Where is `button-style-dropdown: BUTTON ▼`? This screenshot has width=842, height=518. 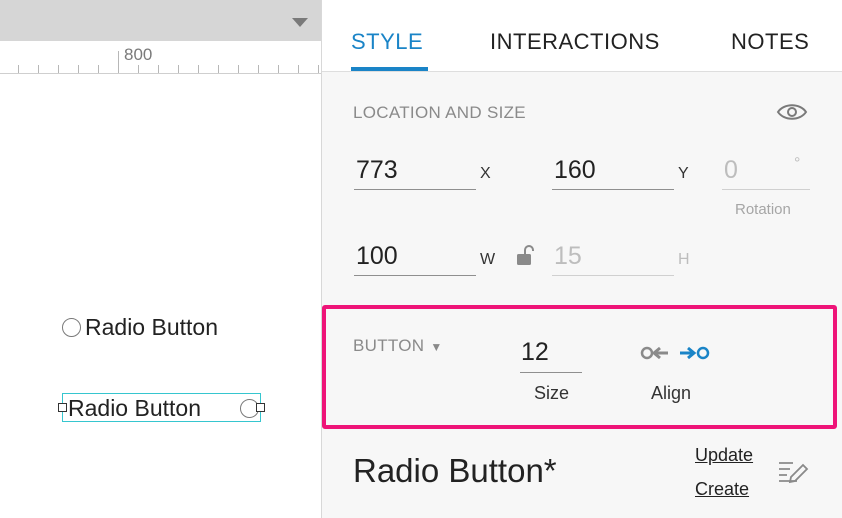
button-style-dropdown: BUTTON ▼ is located at coordinates (398, 346).